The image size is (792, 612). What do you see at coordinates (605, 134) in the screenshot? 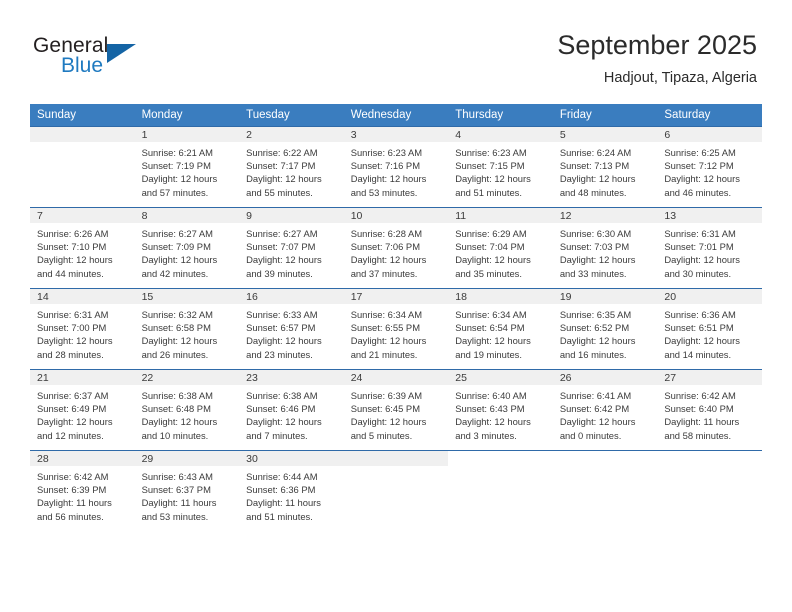
I see `day-number: 5` at bounding box center [605, 134].